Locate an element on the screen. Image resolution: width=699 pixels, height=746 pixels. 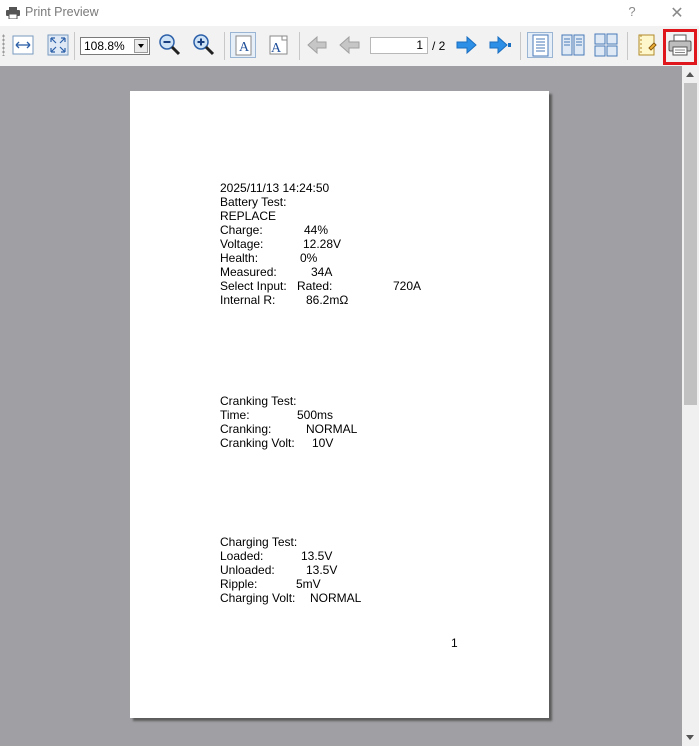
internal-r-value: 86.2mΩ is located at coordinates (327, 300).